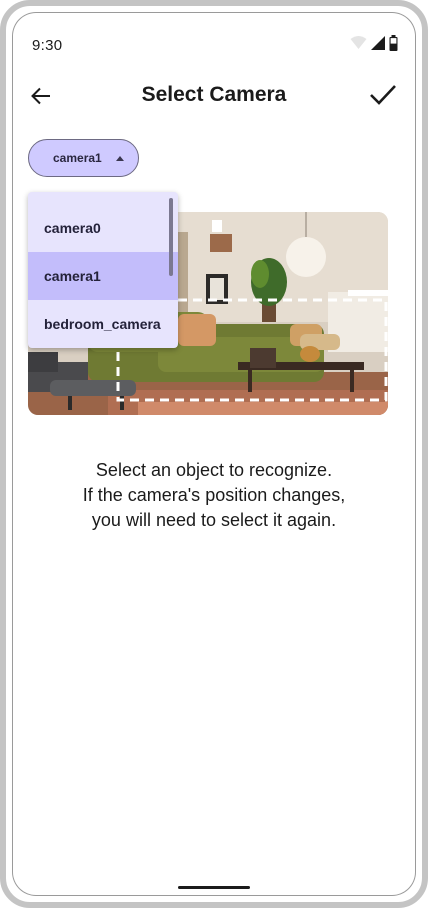 The height and width of the screenshot is (908, 428). I want to click on status-icons, so click(374, 45).